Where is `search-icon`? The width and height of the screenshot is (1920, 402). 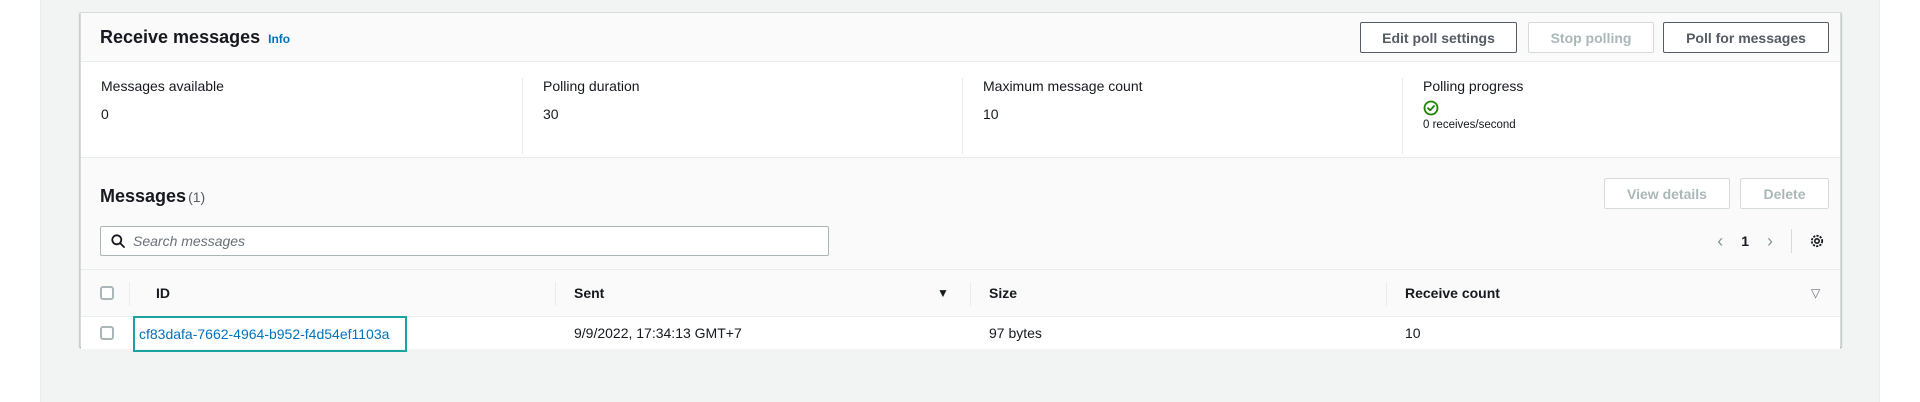
search-icon is located at coordinates (118, 241).